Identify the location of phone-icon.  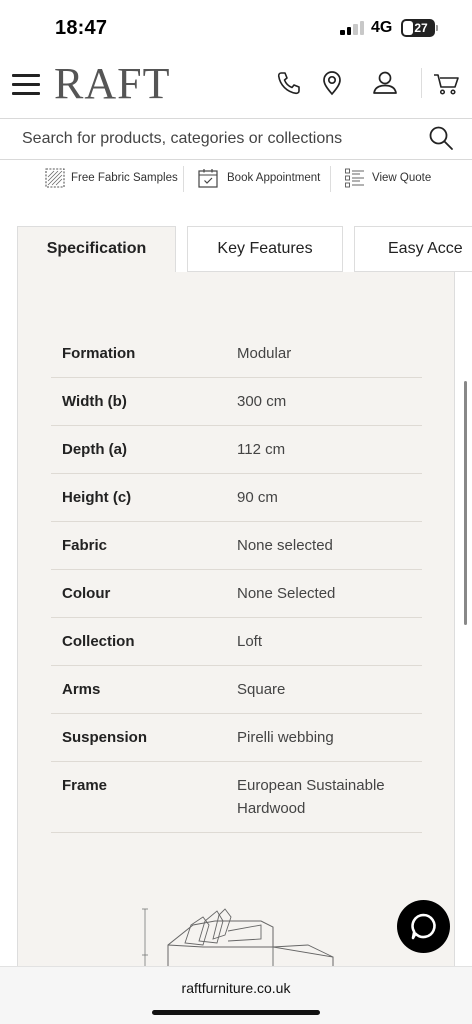
(288, 83).